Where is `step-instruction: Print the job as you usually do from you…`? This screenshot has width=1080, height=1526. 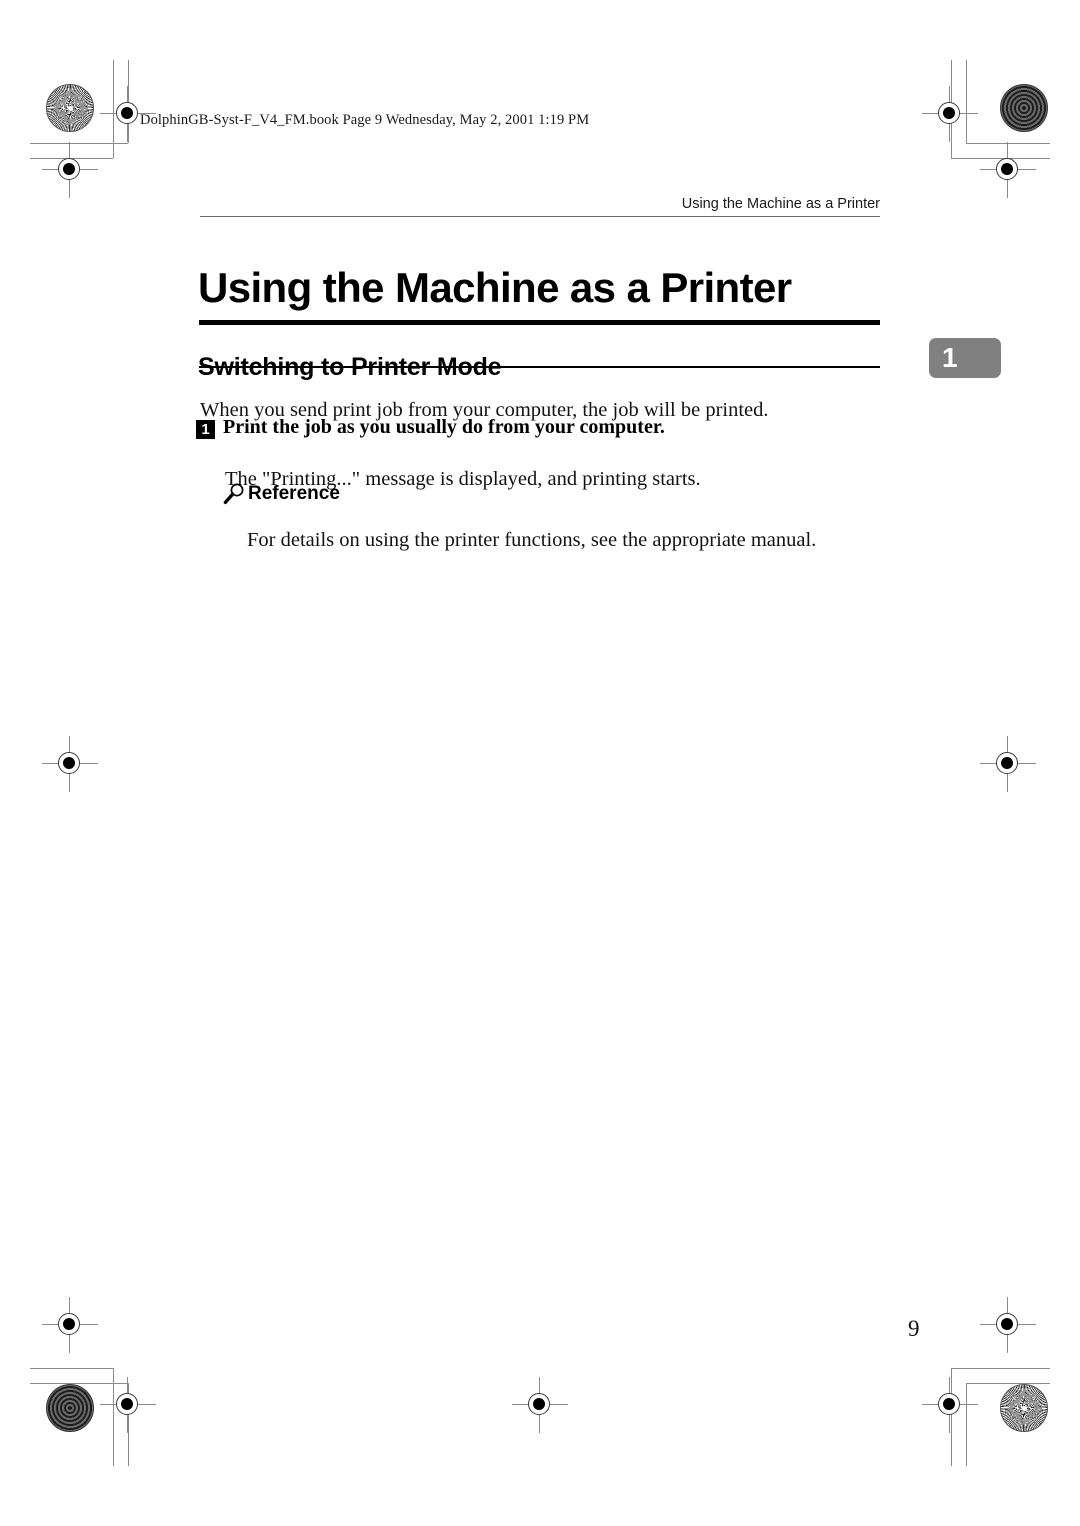 step-instruction: Print the job as you usually do from you… is located at coordinates (444, 427).